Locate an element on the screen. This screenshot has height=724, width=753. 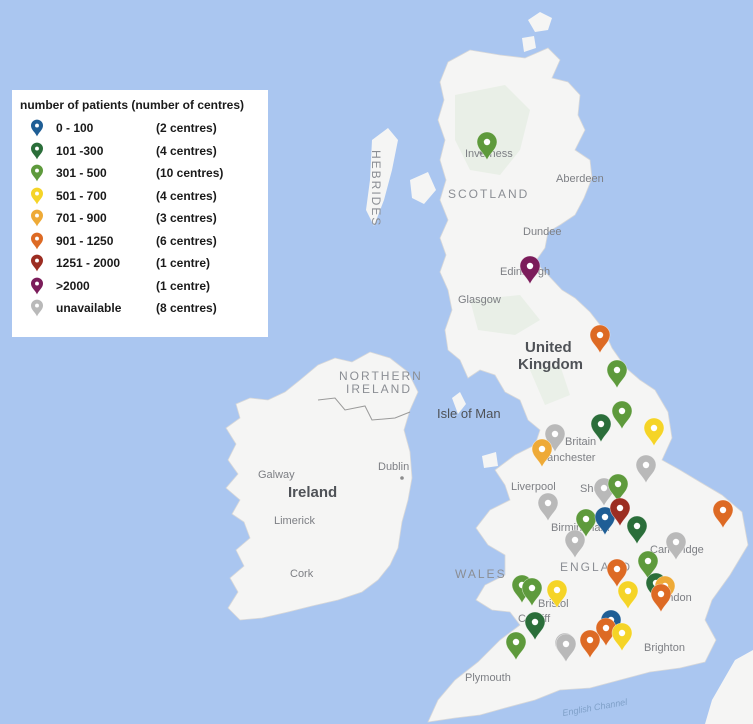
legend-item: 101 -300 (4 centres) is located at coordinates (140, 151).